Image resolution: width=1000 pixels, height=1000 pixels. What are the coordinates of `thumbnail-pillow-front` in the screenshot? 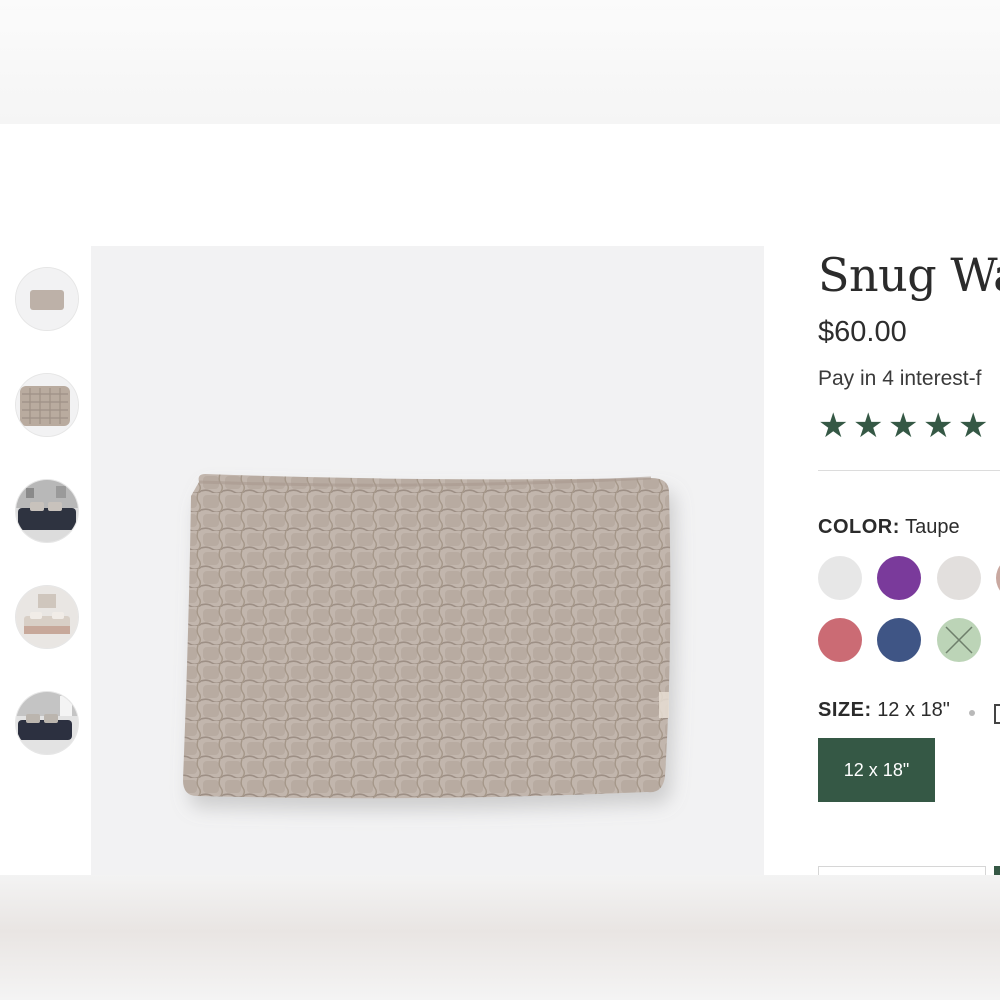 It's located at (47, 299).